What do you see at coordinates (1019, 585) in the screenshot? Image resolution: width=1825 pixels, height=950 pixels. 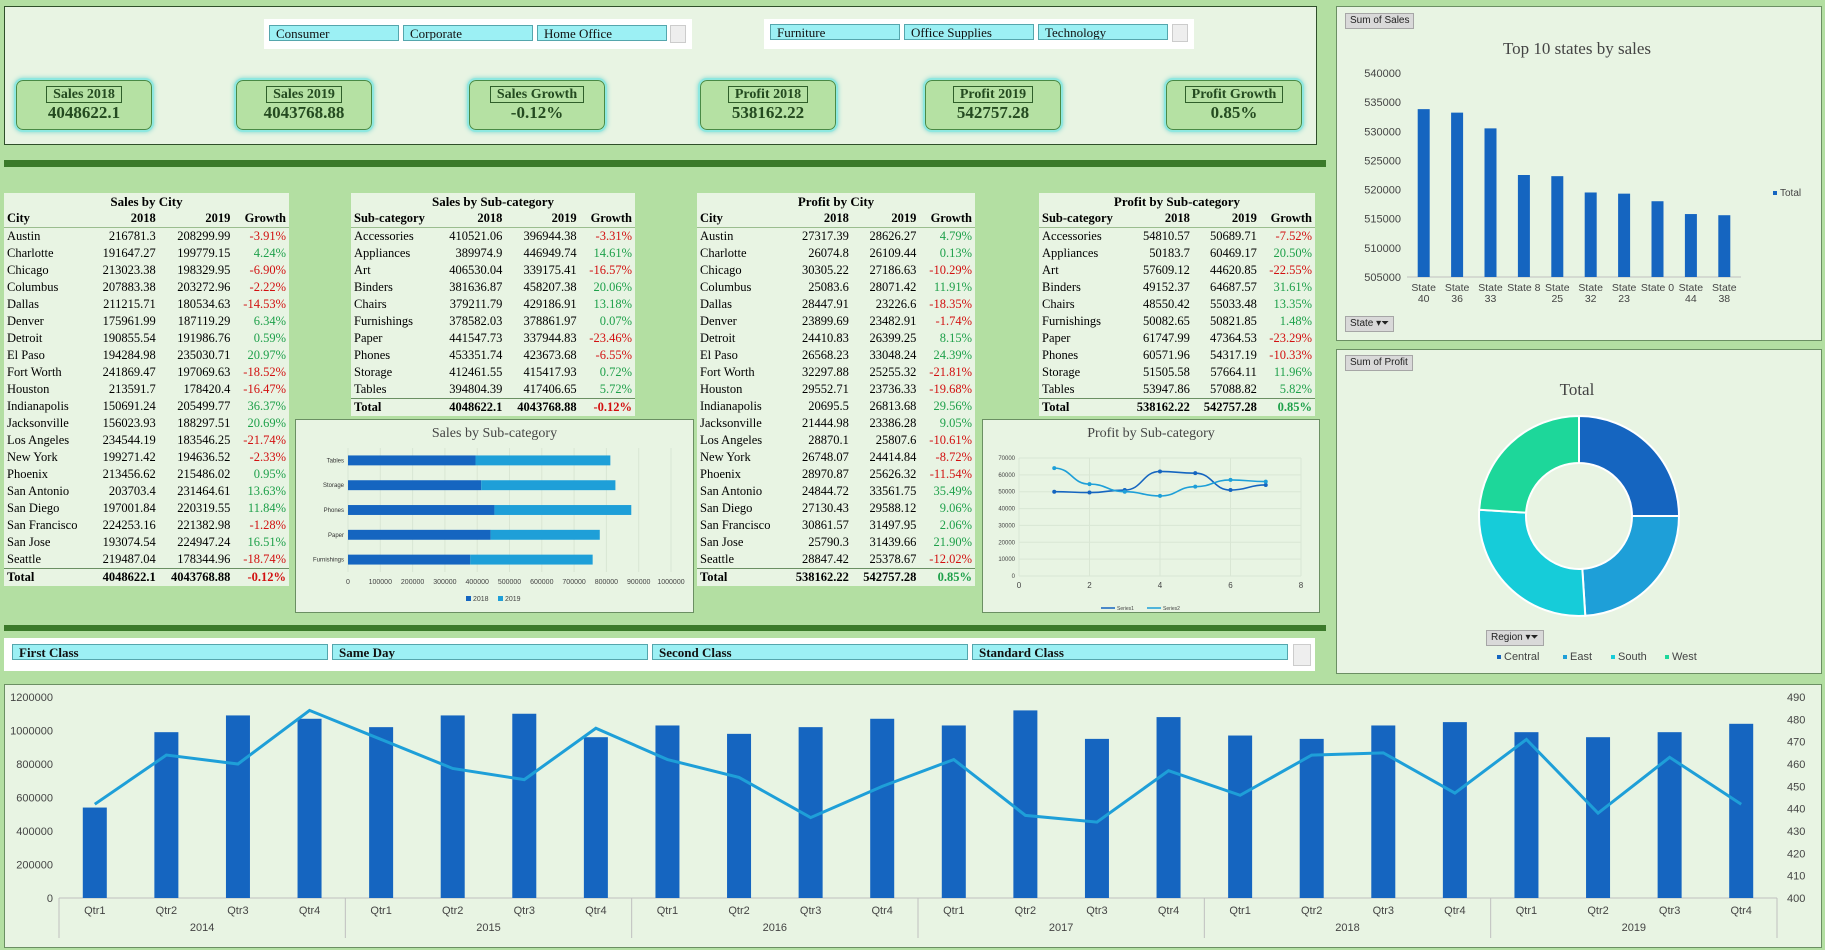 I see `x-tick-label: 0` at bounding box center [1019, 585].